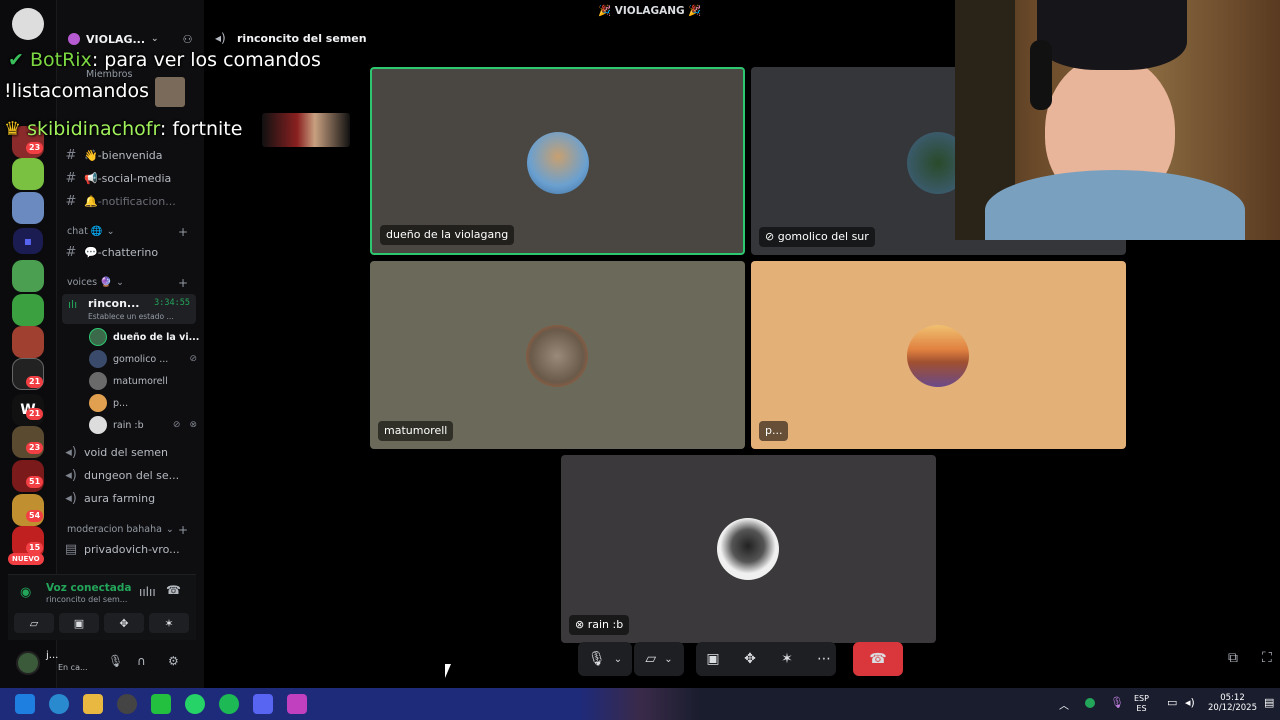 The image size is (1280, 720). Describe the element at coordinates (169, 529) in the screenshot. I see `chevron-down-icon: ⌄` at that location.